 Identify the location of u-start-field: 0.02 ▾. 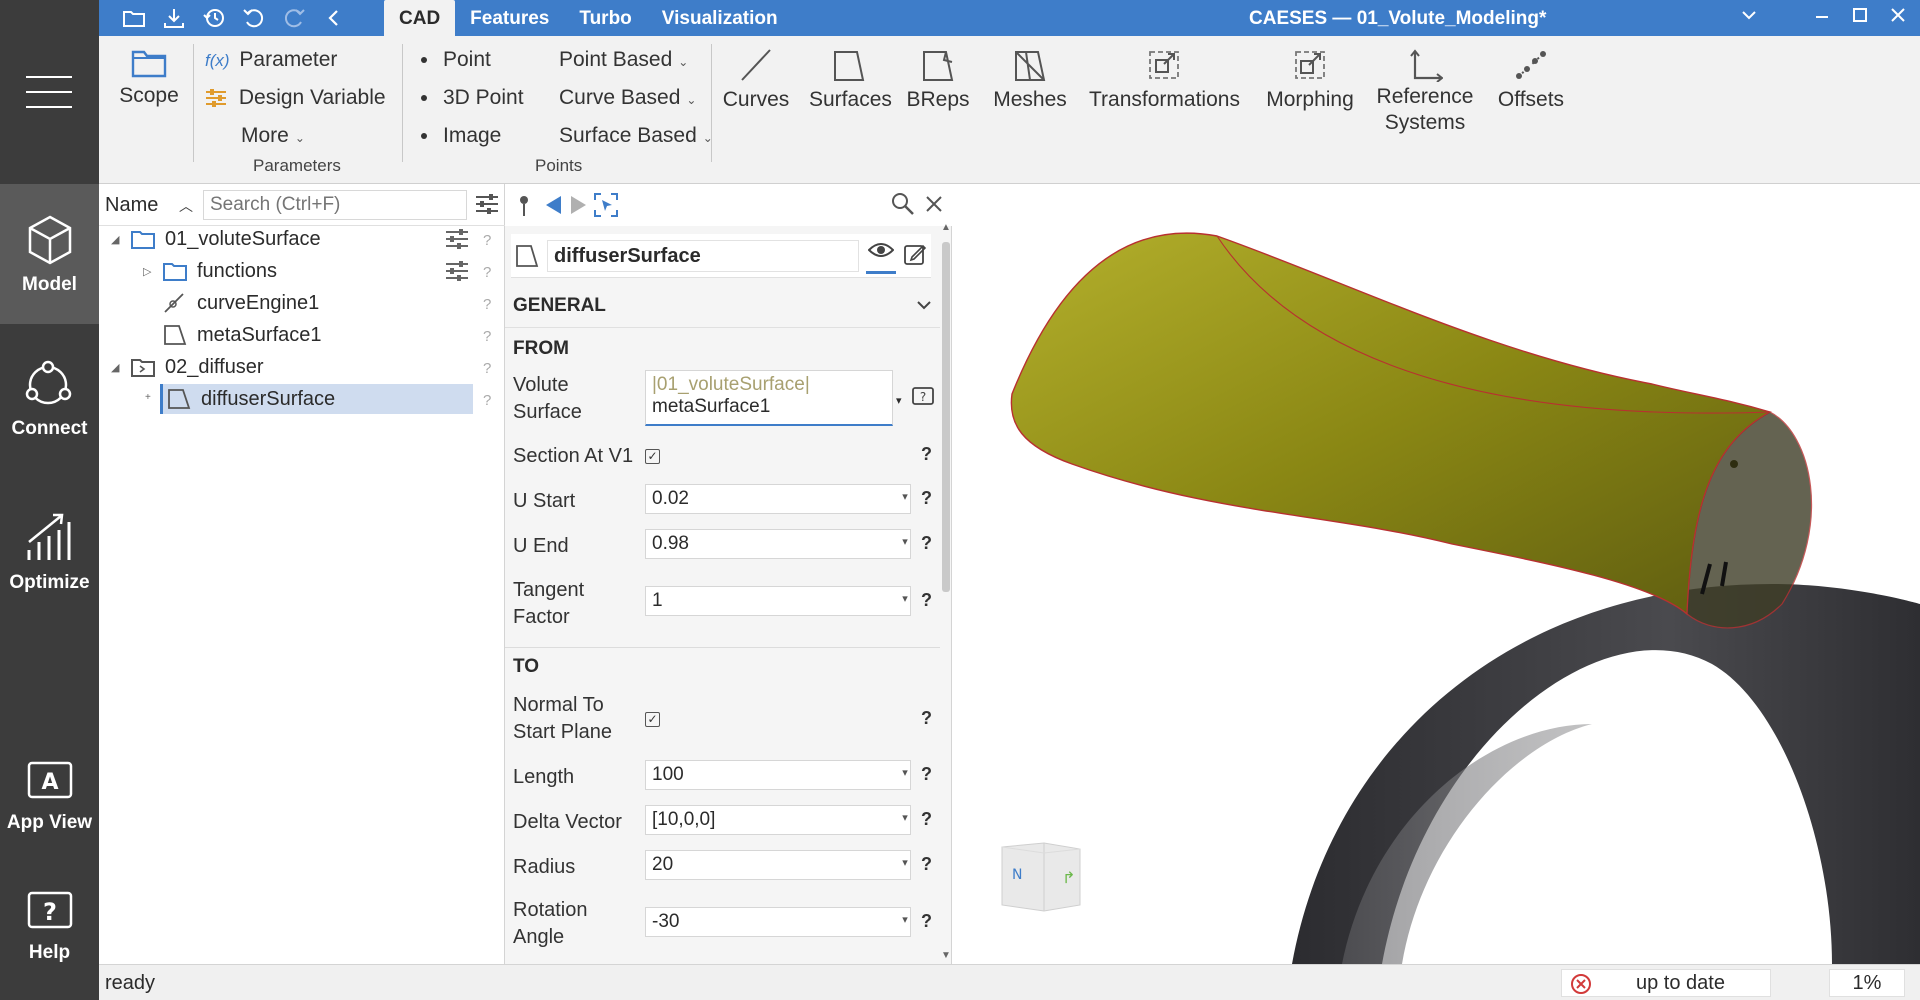
(778, 499).